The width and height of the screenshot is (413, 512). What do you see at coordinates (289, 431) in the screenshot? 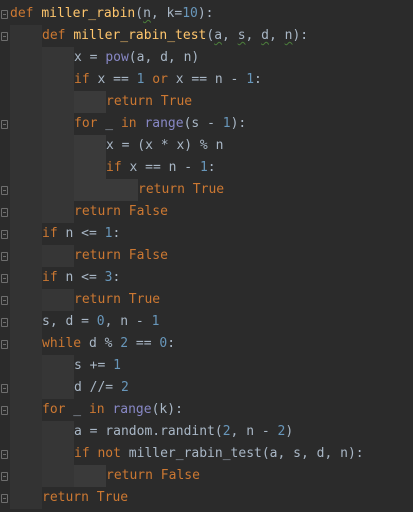
I see `code-token: )` at bounding box center [289, 431].